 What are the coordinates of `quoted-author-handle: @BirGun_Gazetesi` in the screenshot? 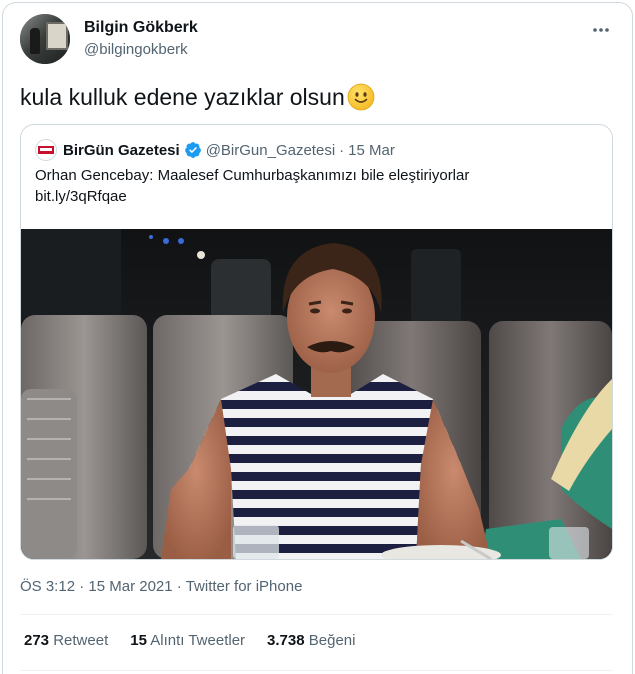 It's located at (270, 150).